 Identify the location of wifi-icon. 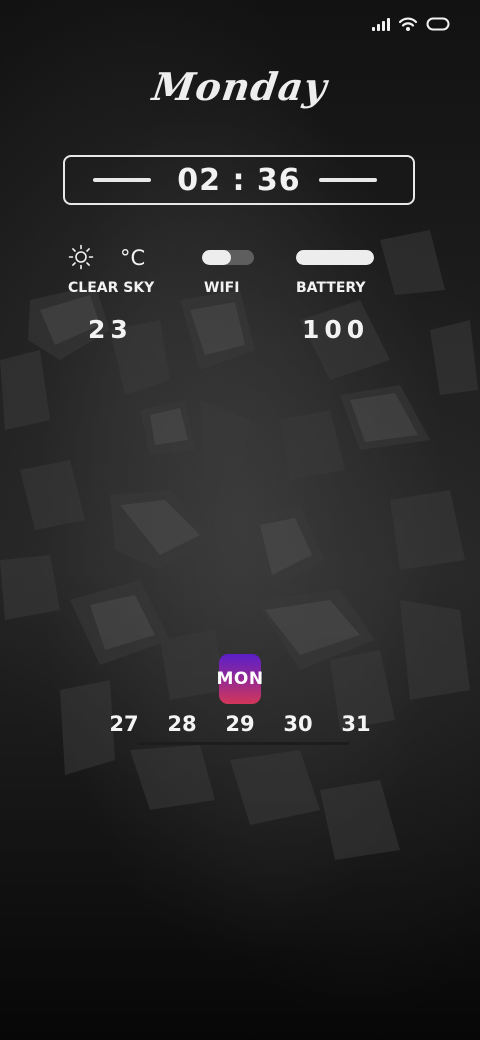
(408, 24).